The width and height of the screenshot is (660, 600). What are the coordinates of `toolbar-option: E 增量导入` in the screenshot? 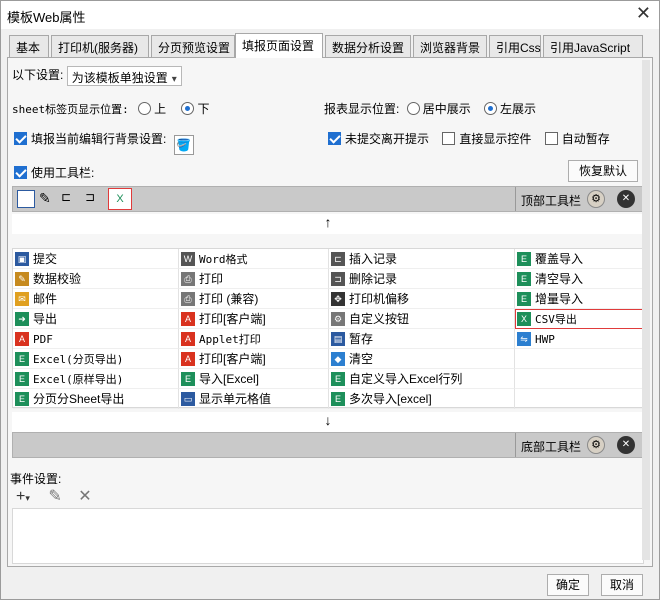 It's located at (579, 299).